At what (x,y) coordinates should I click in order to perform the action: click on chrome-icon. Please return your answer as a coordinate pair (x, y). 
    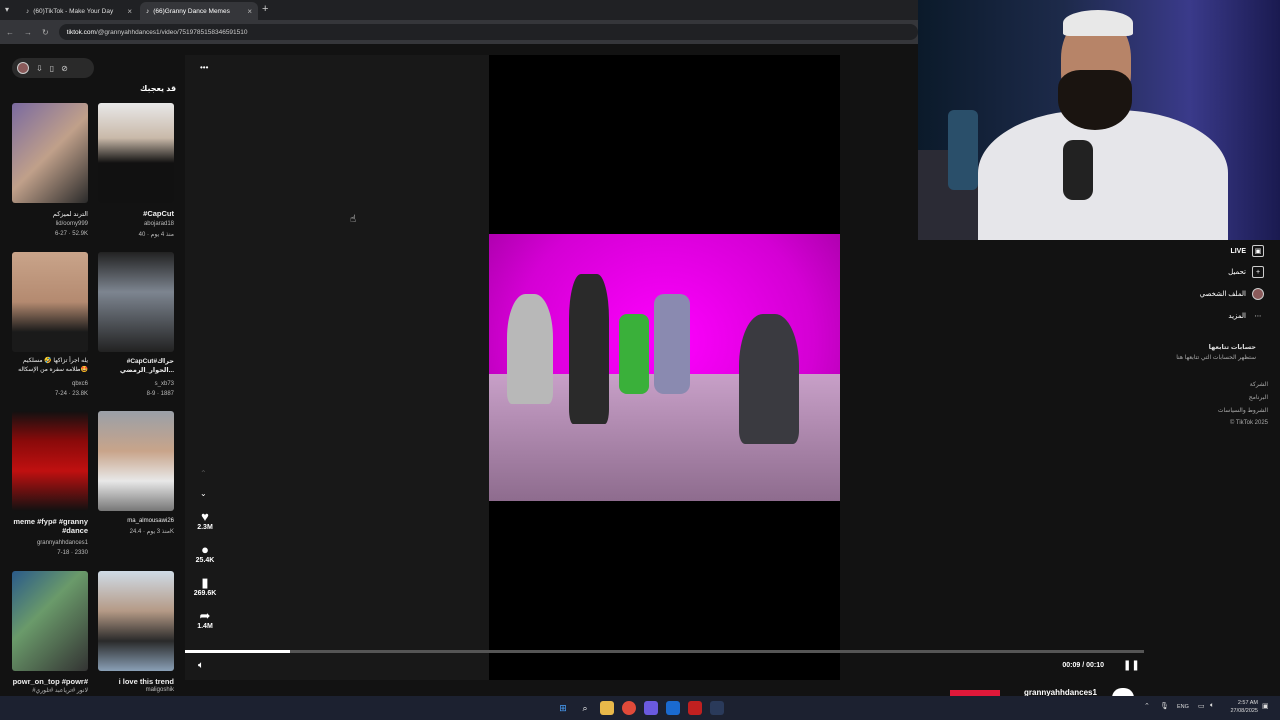
    Looking at the image, I should click on (629, 708).